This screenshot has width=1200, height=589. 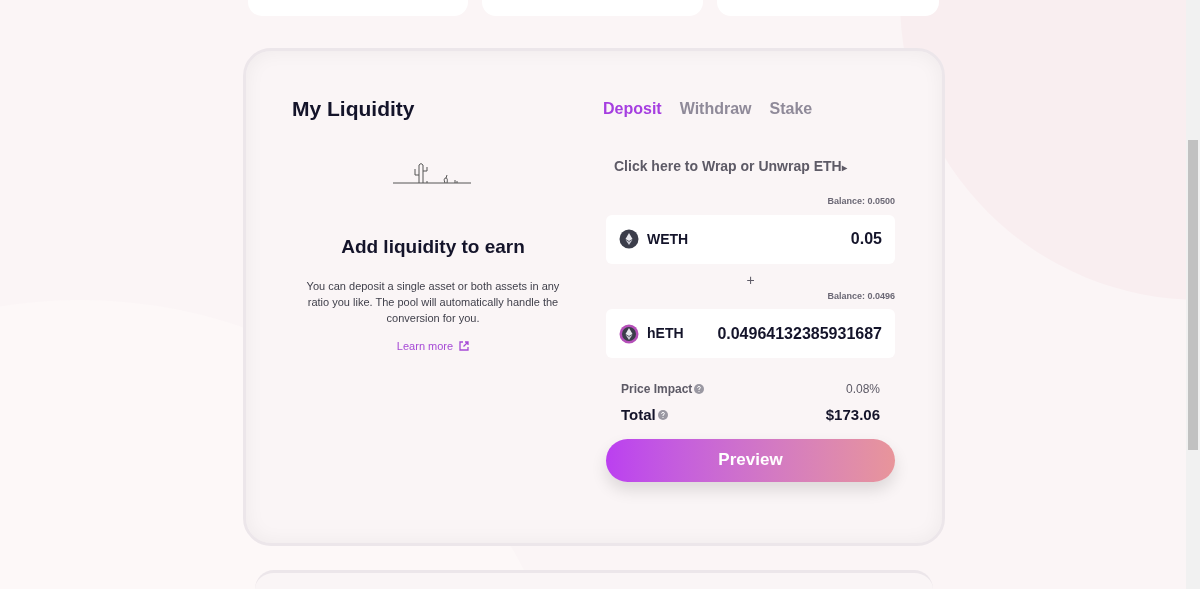 What do you see at coordinates (715, 109) in the screenshot?
I see `tab: Withdraw` at bounding box center [715, 109].